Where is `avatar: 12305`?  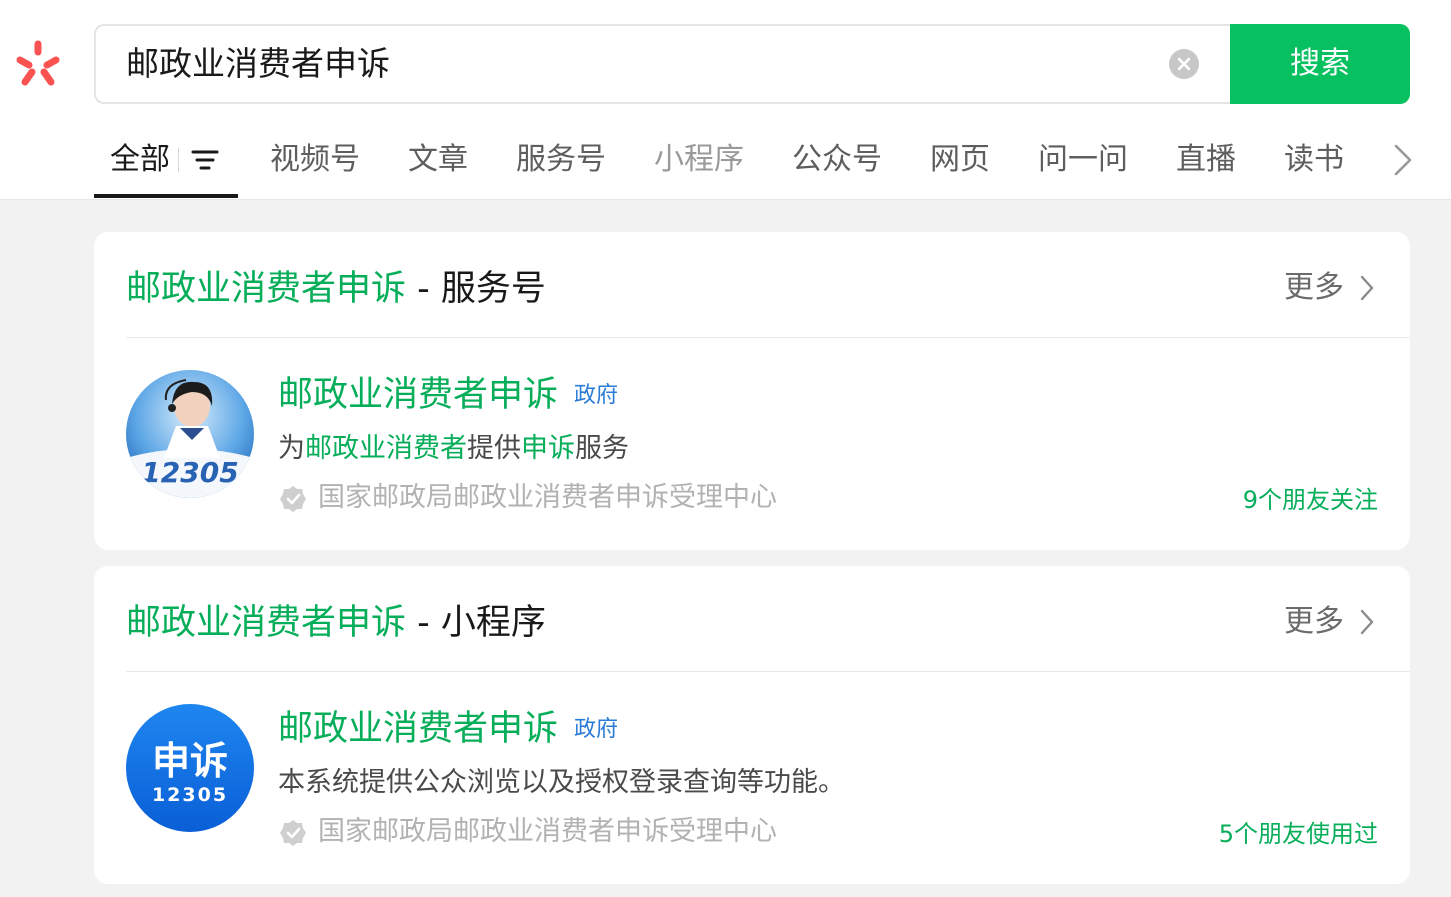 avatar: 12305 is located at coordinates (190, 434).